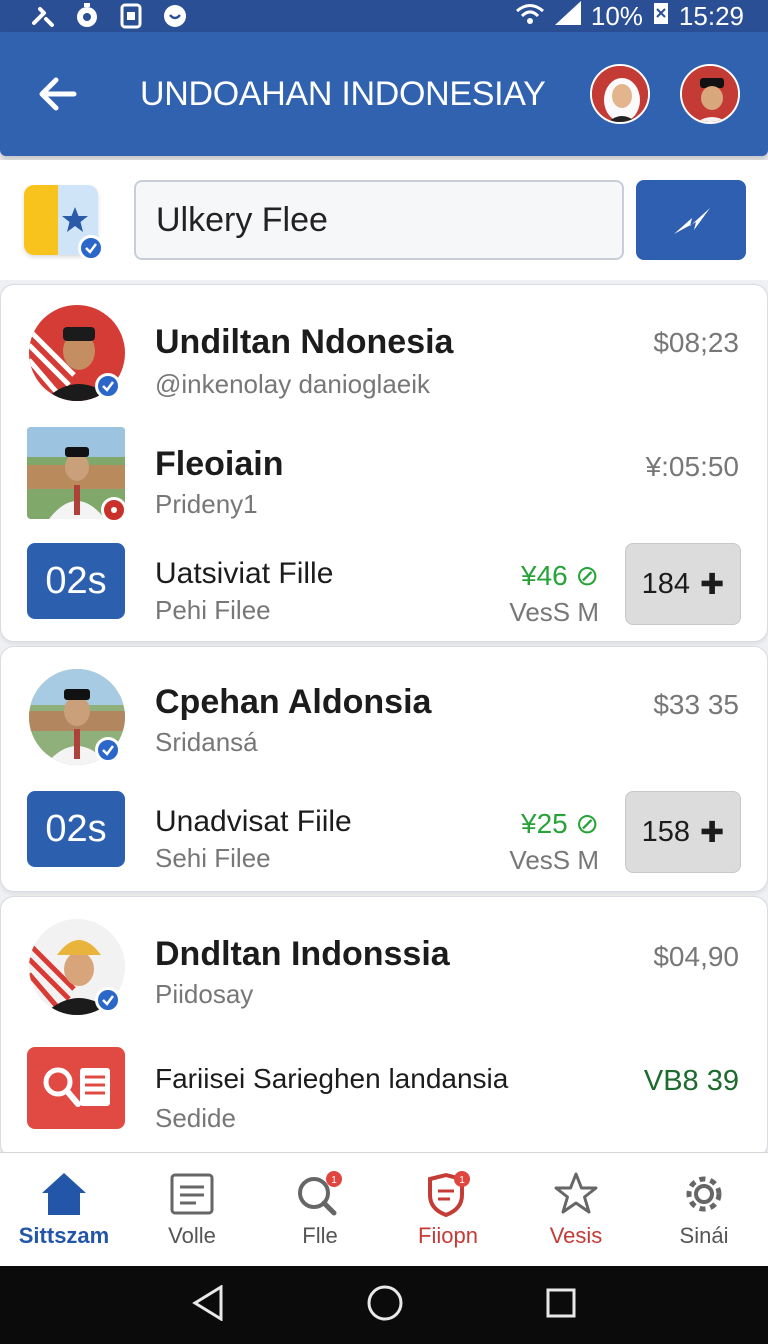 The image size is (768, 1344). I want to click on status-bar: 10% 15:29, so click(384, 16).